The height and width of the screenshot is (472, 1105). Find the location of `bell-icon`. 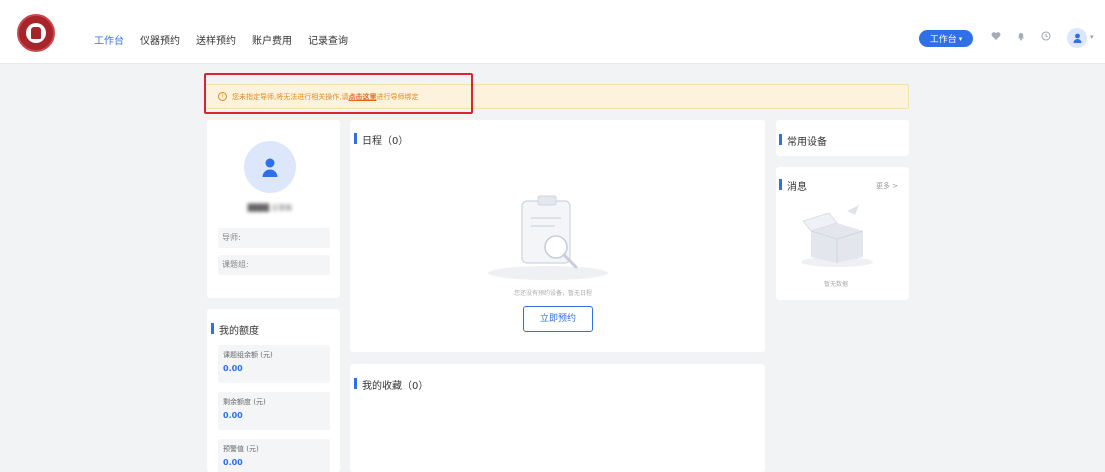

bell-icon is located at coordinates (1021, 38).